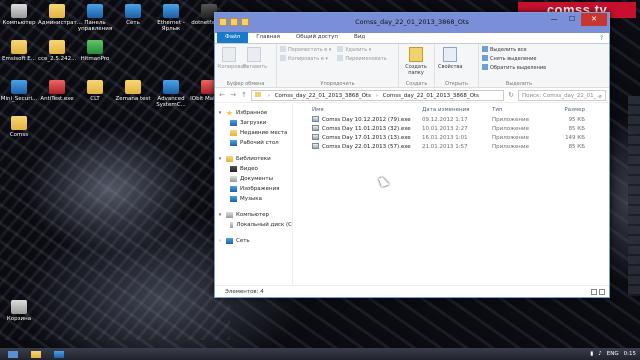  Describe the element at coordinates (361, 50) in the screenshot. I see `delete-button: Удалить ▾` at that location.